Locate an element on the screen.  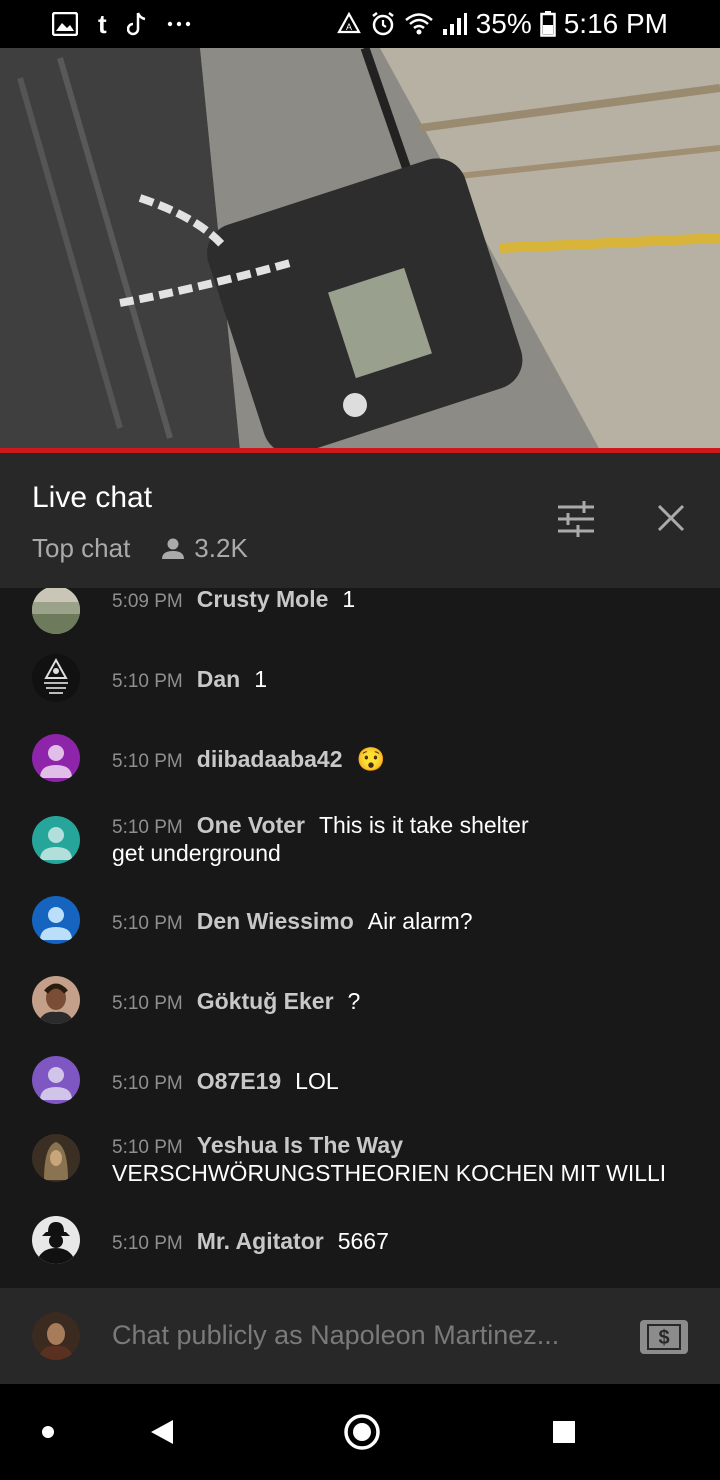
image-icon is located at coordinates (65, 24).